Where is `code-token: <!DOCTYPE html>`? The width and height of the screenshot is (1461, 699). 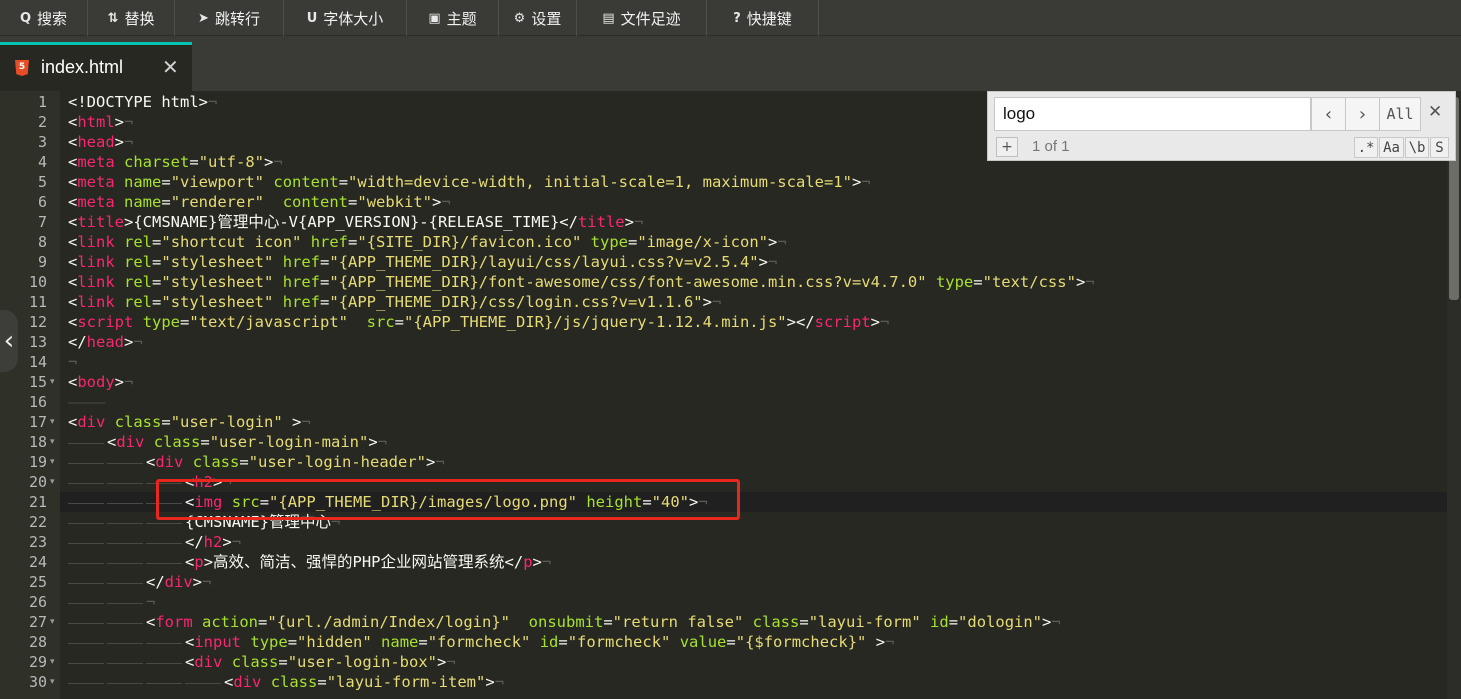 code-token: <!DOCTYPE html> is located at coordinates (138, 102).